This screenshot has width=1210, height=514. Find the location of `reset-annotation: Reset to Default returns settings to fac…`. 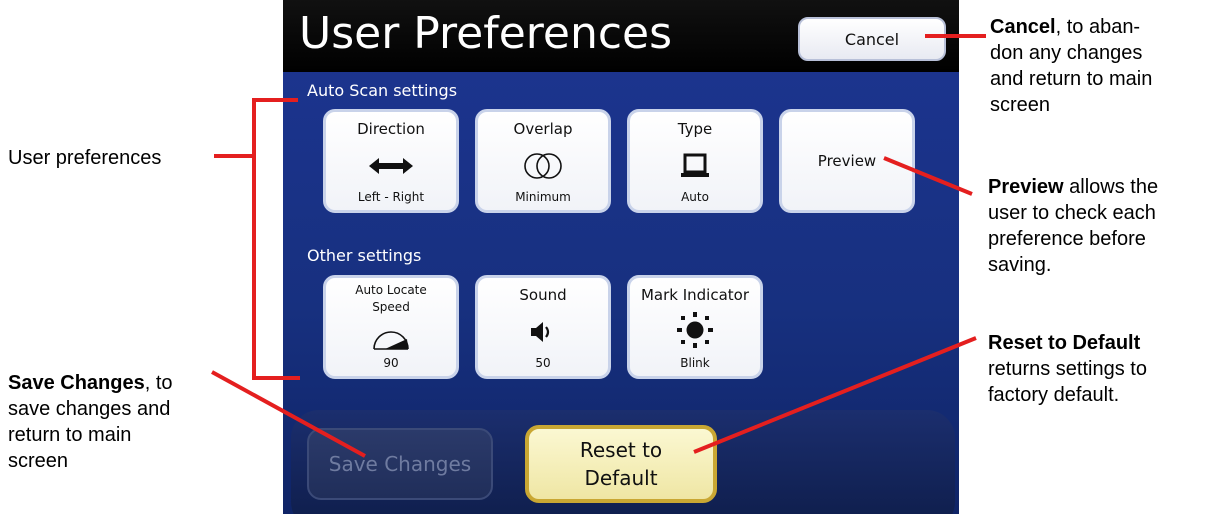

reset-annotation: Reset to Default returns settings to fac… is located at coordinates (1067, 369).